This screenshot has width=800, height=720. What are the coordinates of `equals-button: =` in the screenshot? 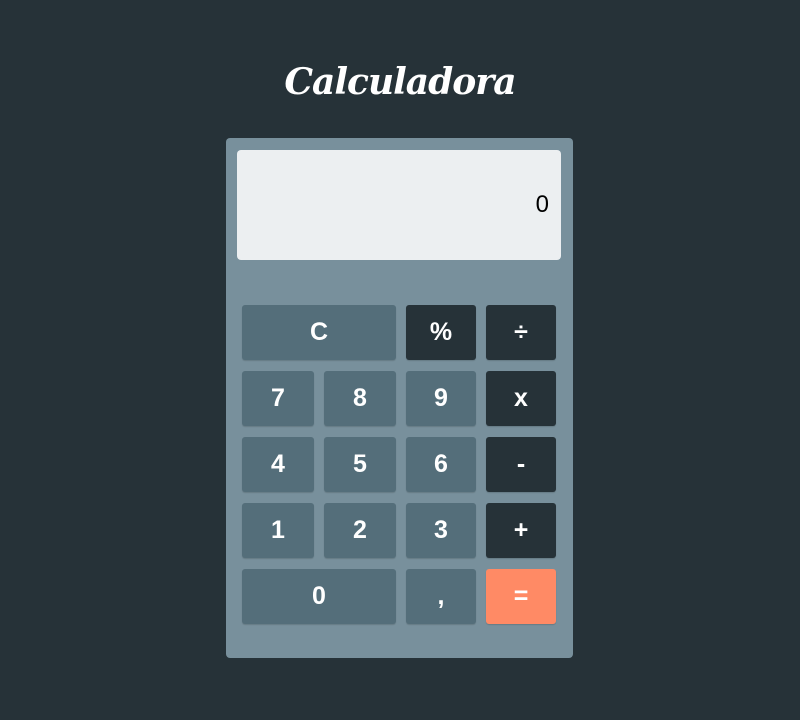 It's located at (521, 596).